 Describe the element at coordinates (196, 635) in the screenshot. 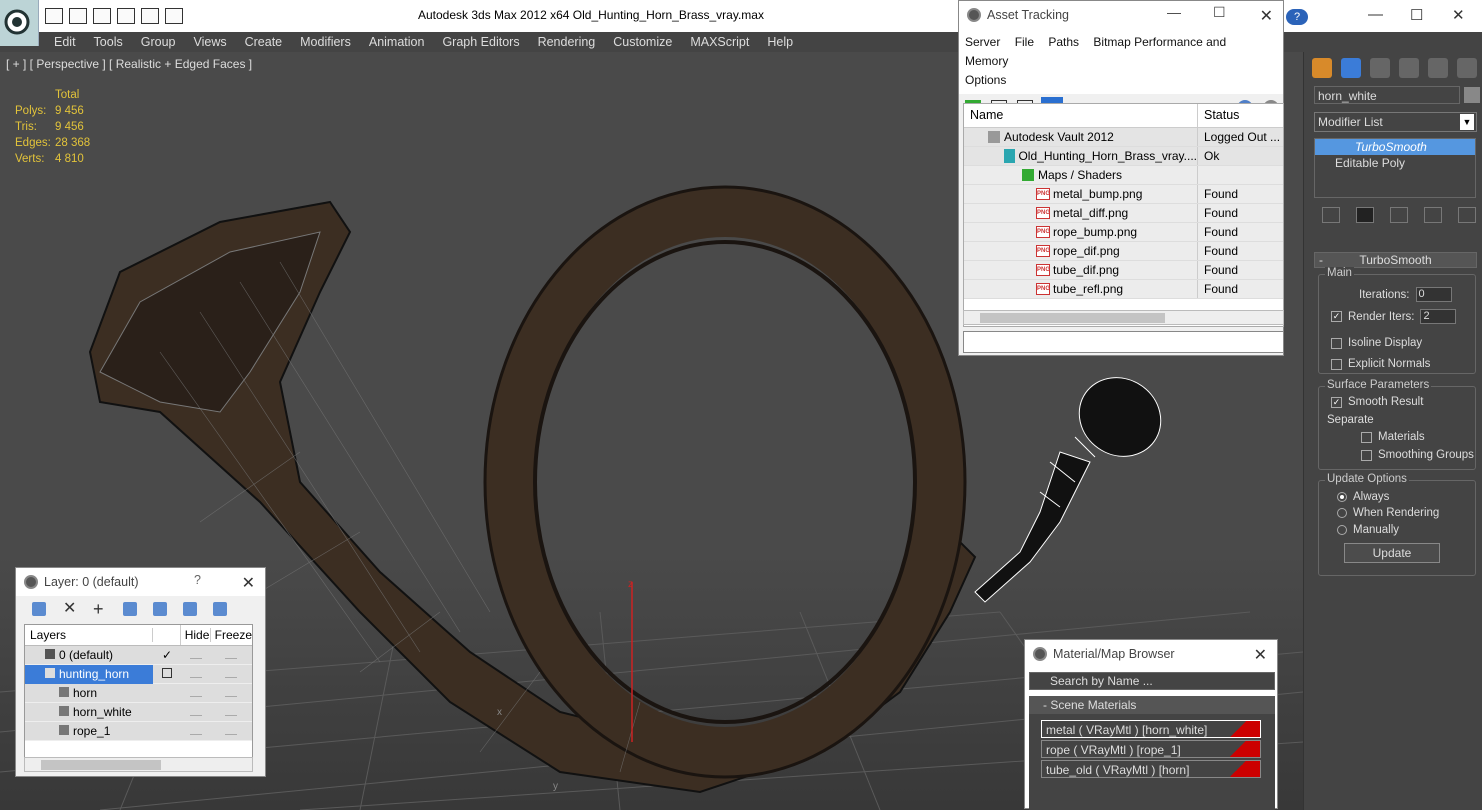

I see `col-hide: Hide` at that location.